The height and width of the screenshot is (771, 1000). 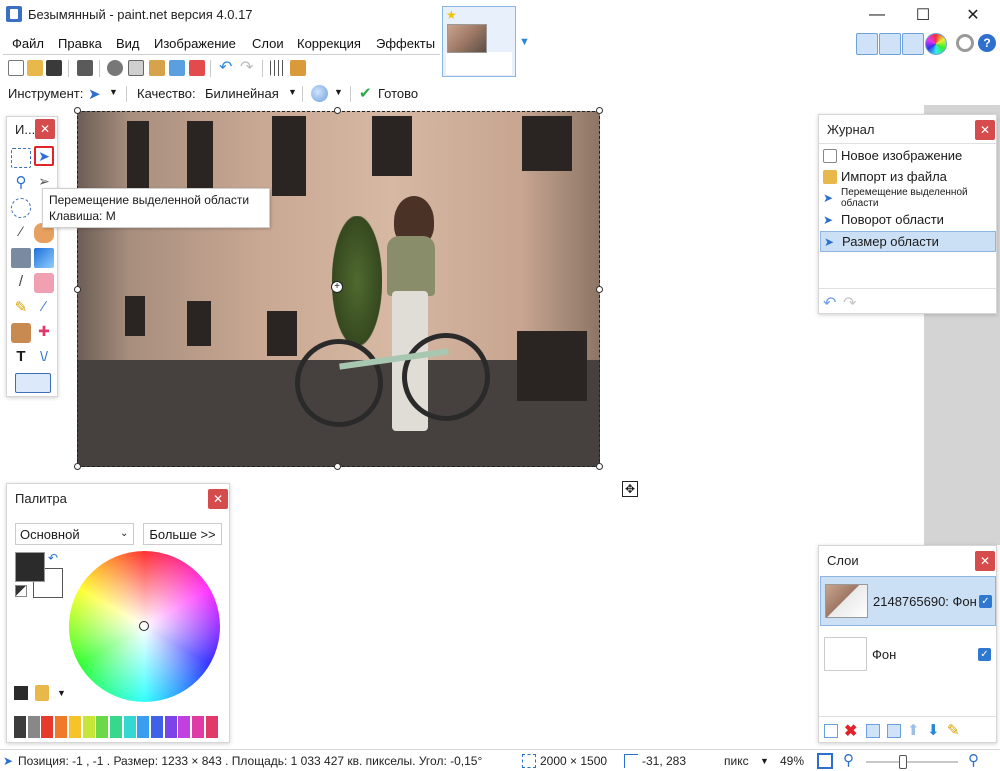 What do you see at coordinates (337, 287) in the screenshot?
I see `rotation-center-handle: +` at bounding box center [337, 287].